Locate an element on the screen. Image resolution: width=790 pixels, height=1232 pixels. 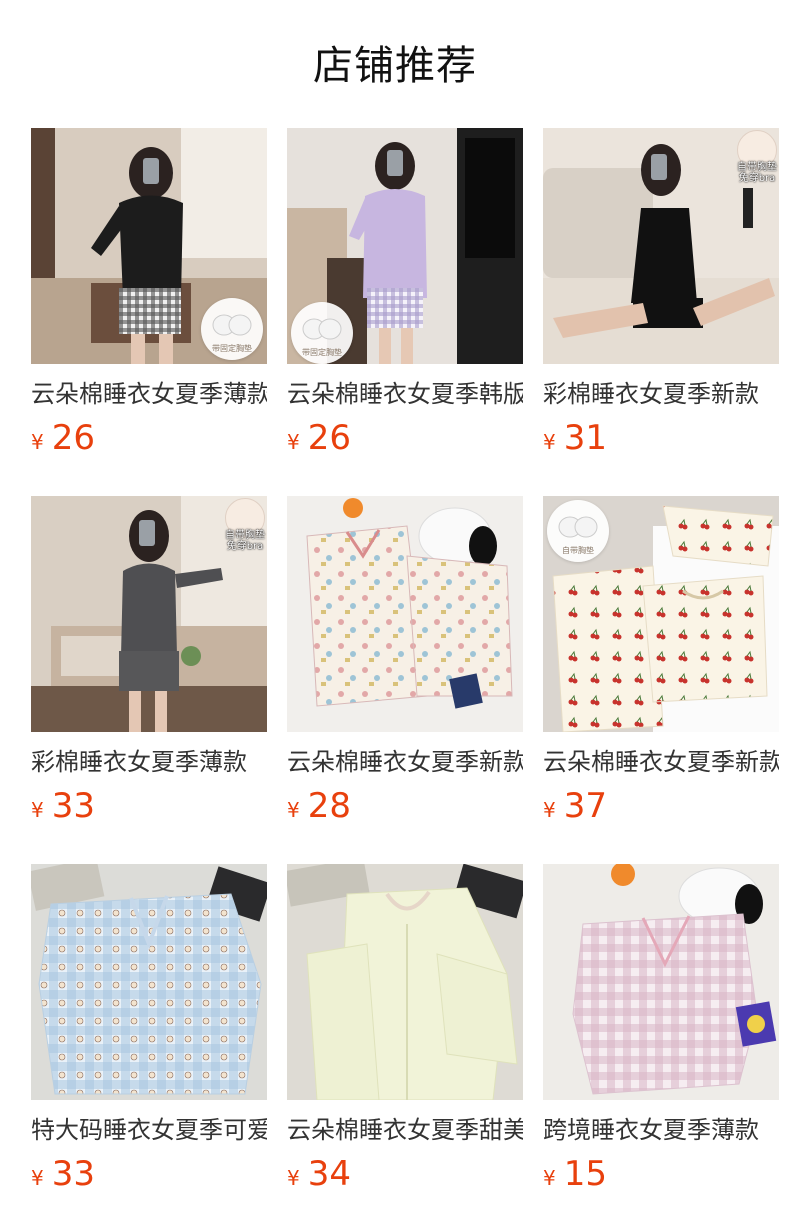
product-name: 特大码睡衣女夏季可爱 is located at coordinates (149, 1130).